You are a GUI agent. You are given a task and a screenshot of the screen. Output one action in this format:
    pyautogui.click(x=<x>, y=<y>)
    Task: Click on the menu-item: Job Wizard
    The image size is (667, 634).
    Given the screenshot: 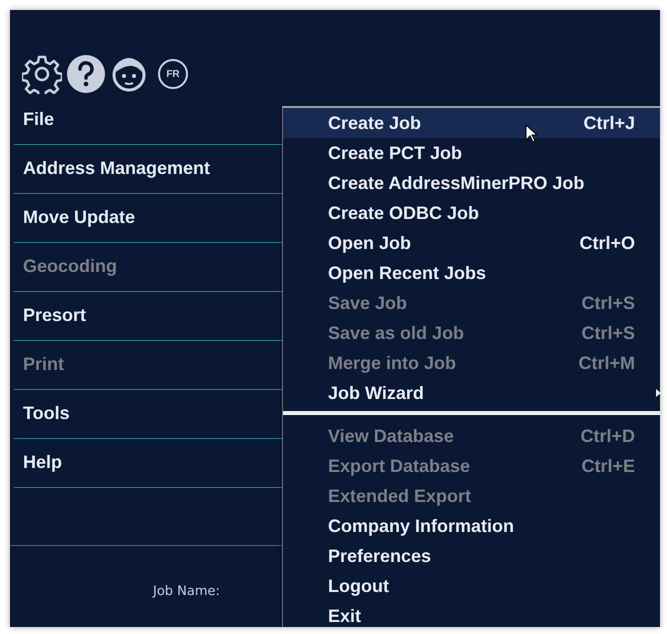 What is the action you would take?
    pyautogui.click(x=471, y=393)
    